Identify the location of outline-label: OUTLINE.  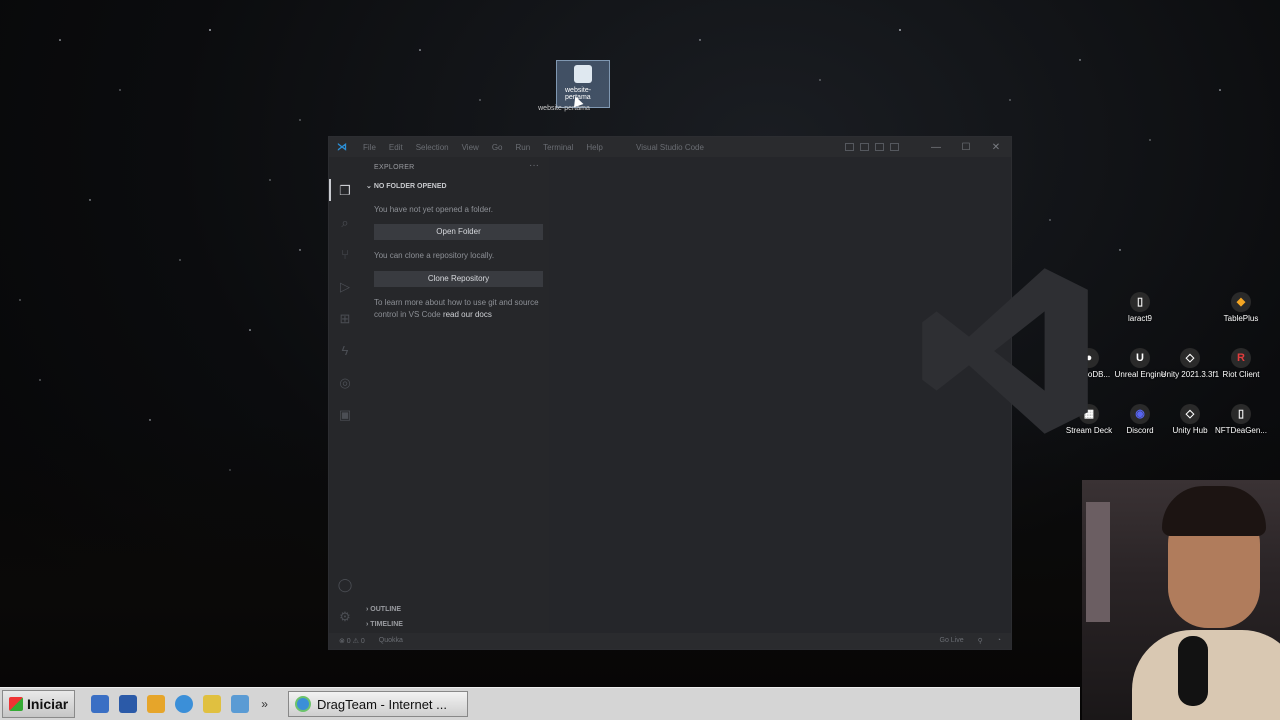
(386, 609).